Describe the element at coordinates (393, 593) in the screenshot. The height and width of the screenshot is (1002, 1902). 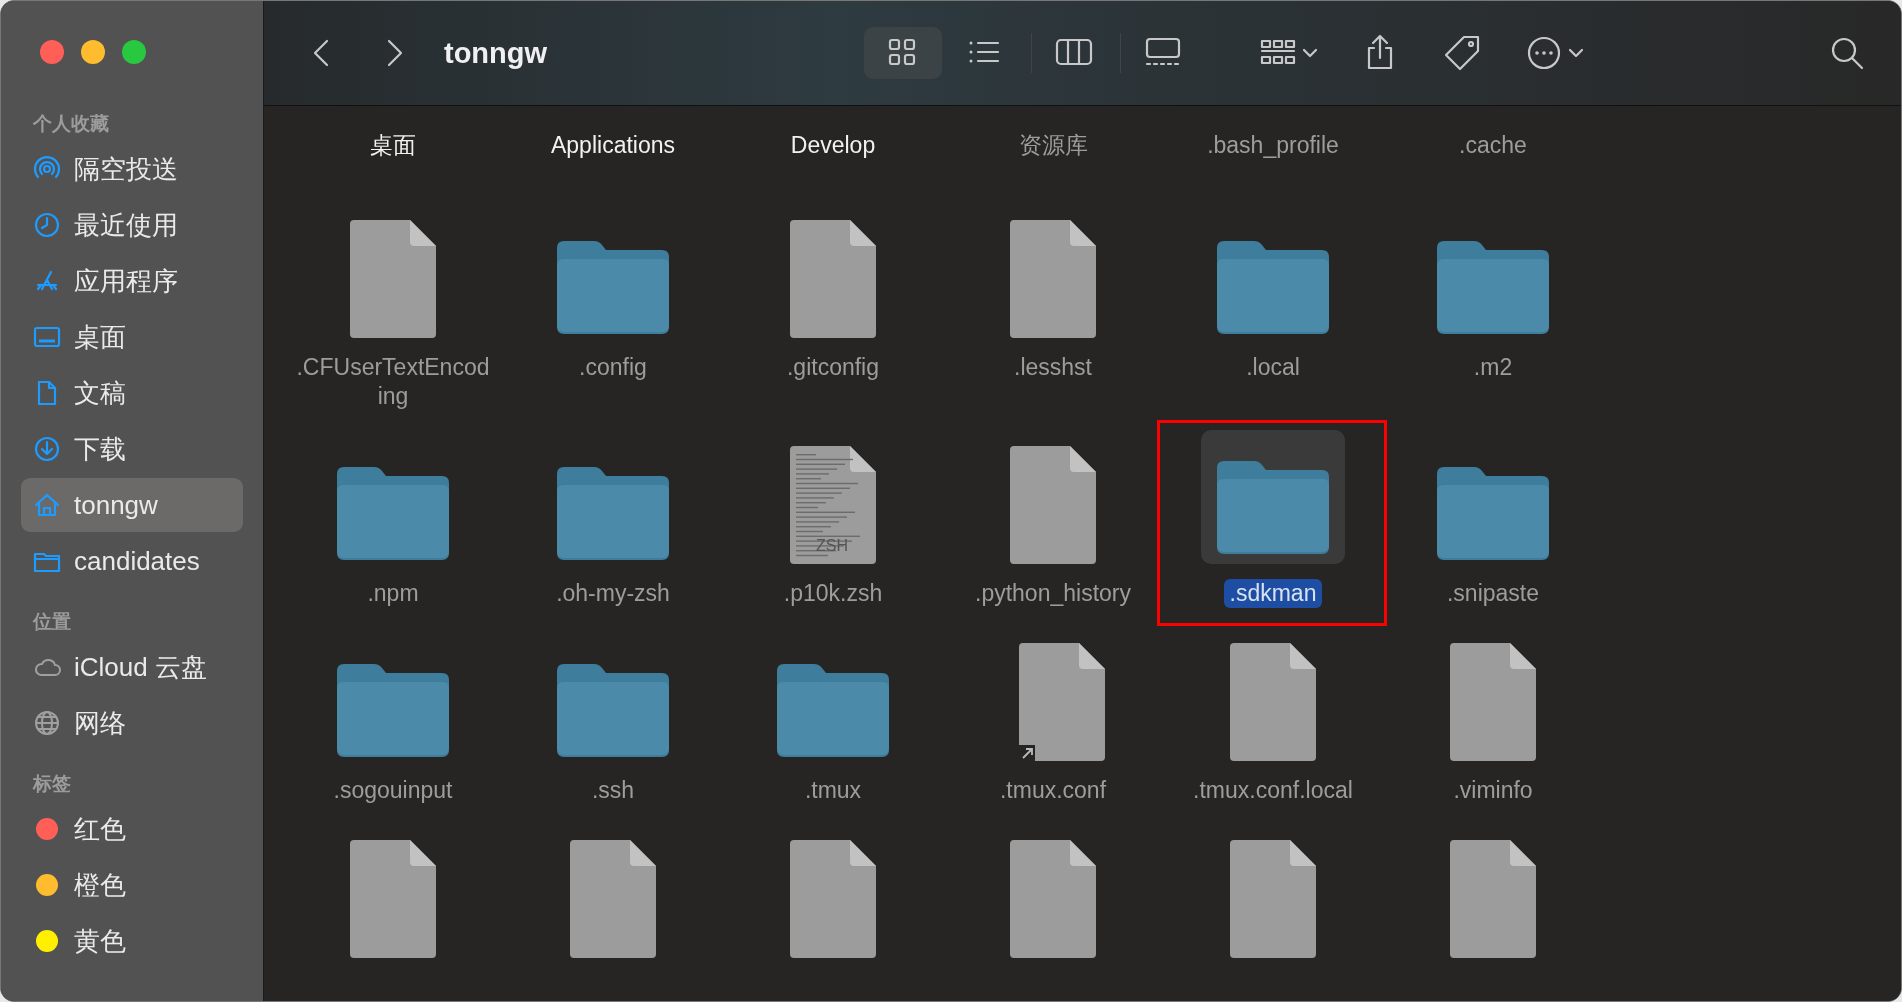
I see `file-name: .npm` at that location.